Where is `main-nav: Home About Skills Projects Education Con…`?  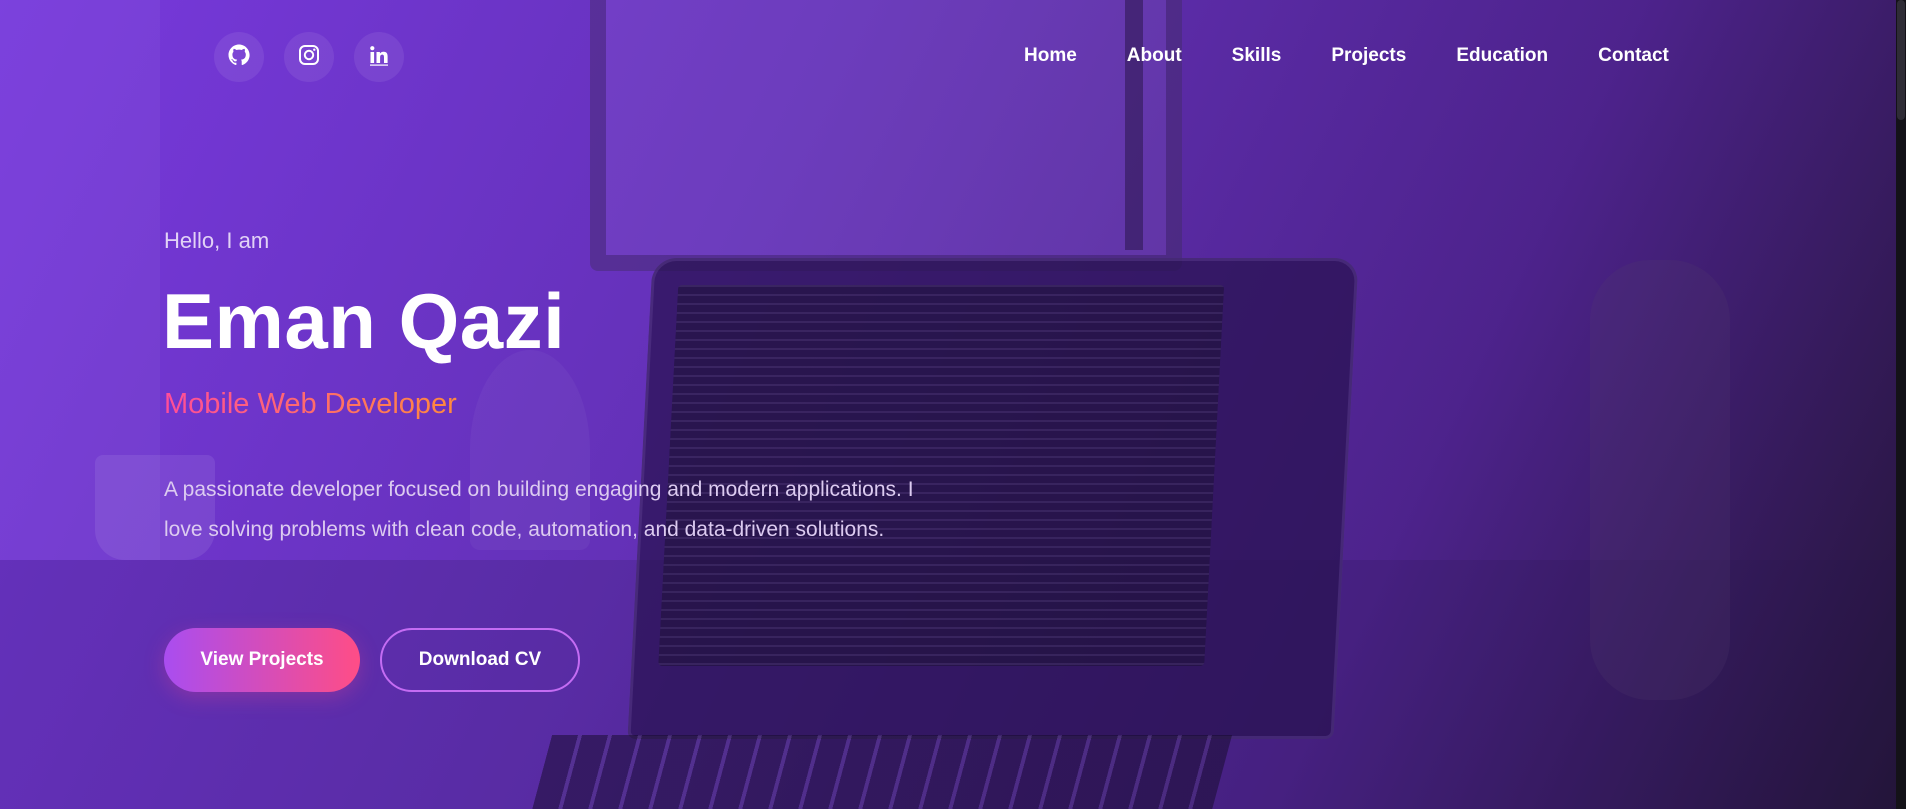 main-nav: Home About Skills Projects Education Con… is located at coordinates (1346, 56).